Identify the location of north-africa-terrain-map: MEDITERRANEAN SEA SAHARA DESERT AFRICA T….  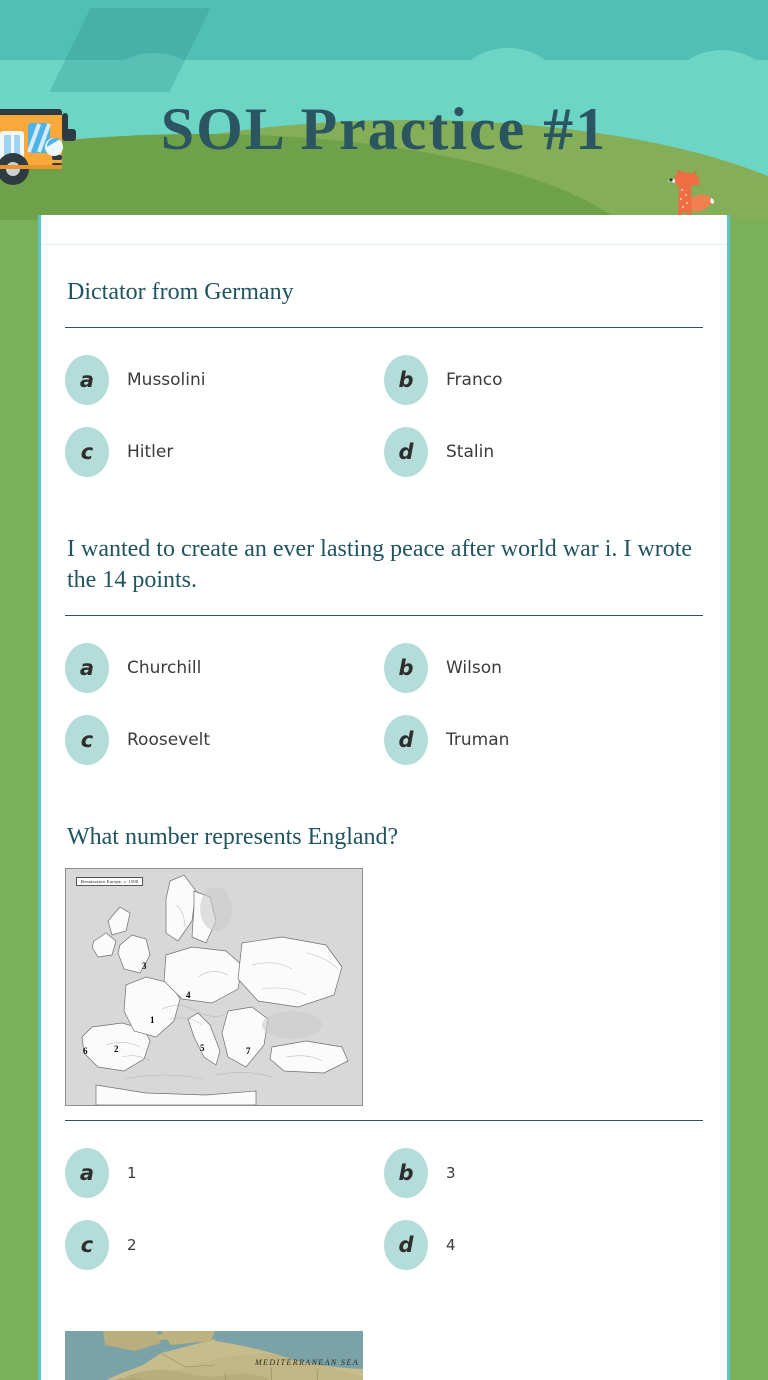
(214, 1355).